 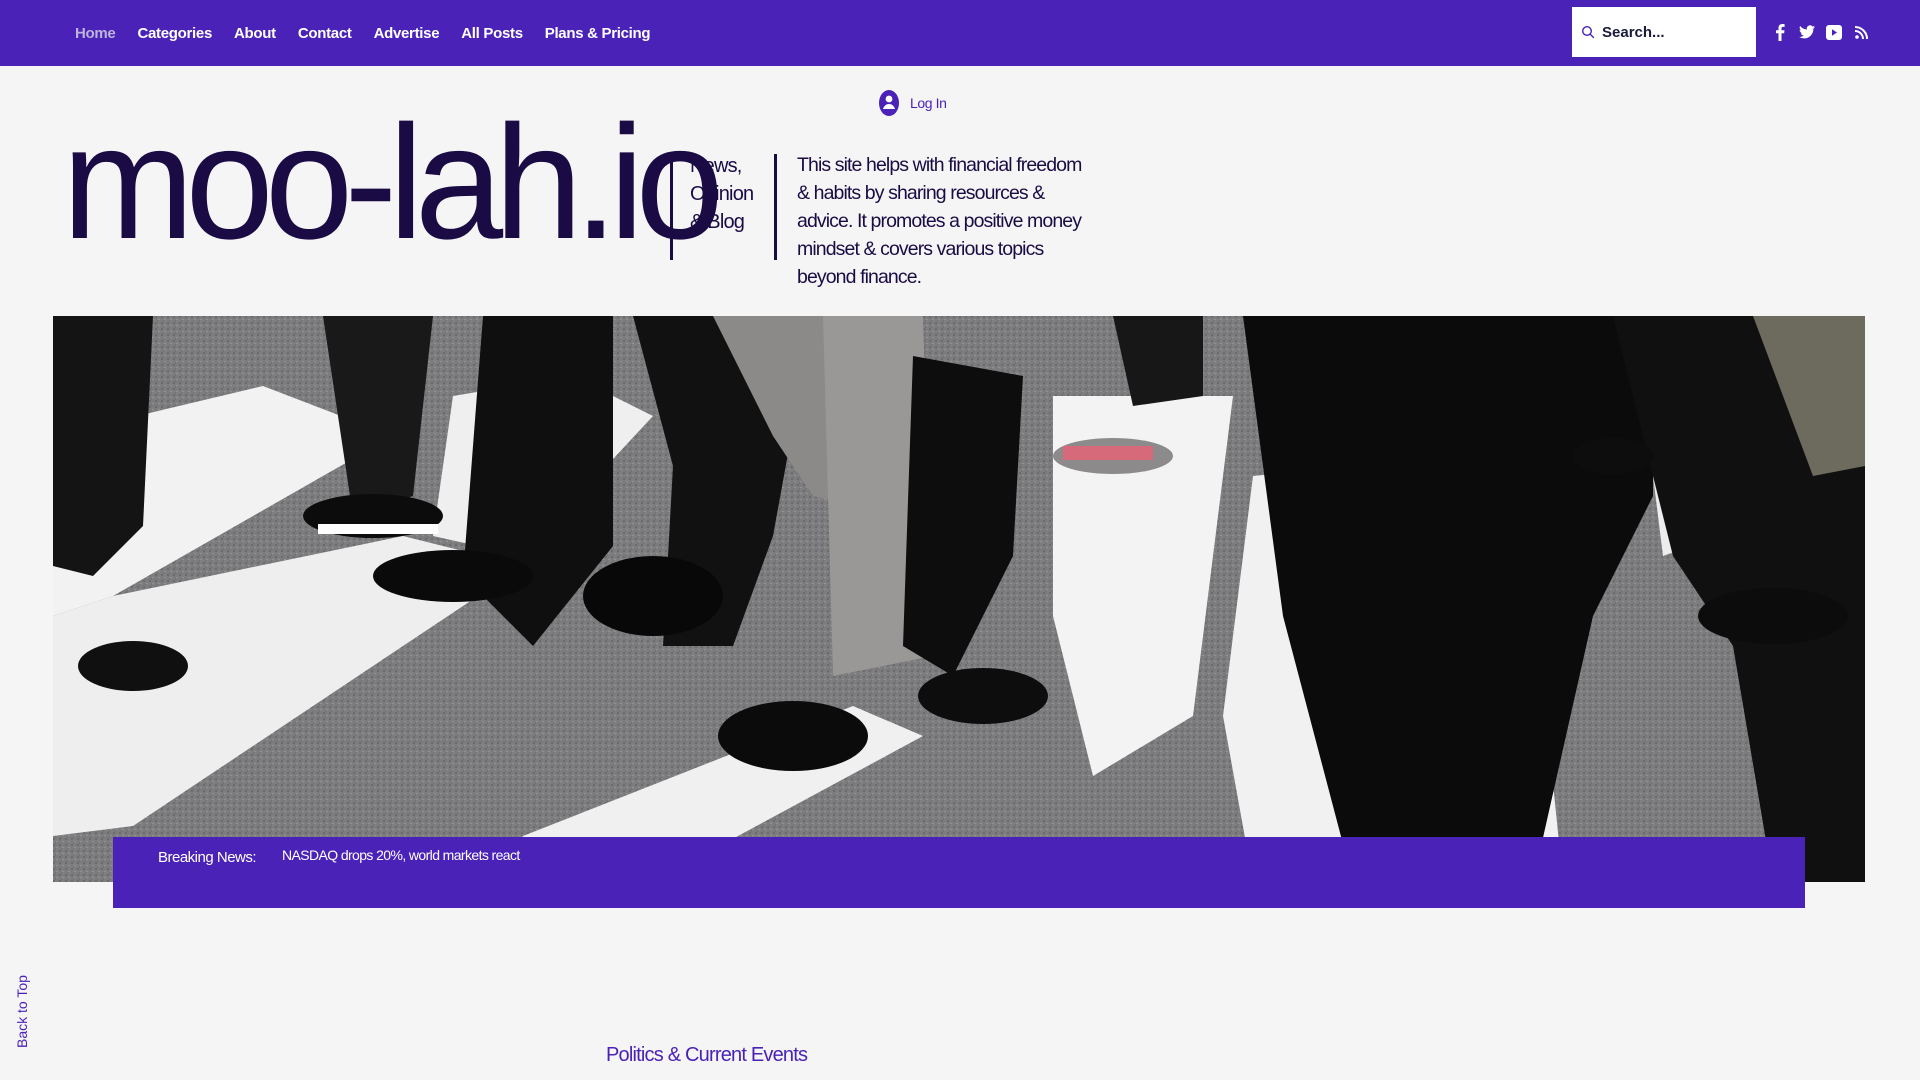 I want to click on site-logo: moo-lah.io, so click(x=393, y=183).